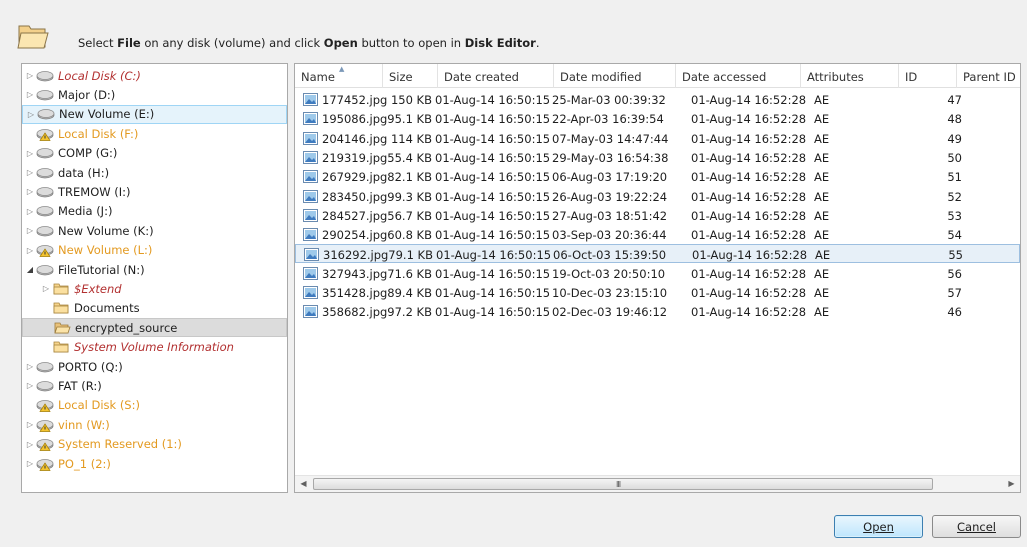 This screenshot has height=547, width=1027. I want to click on tree-item: ▷ New Volume (E:), so click(154, 114).